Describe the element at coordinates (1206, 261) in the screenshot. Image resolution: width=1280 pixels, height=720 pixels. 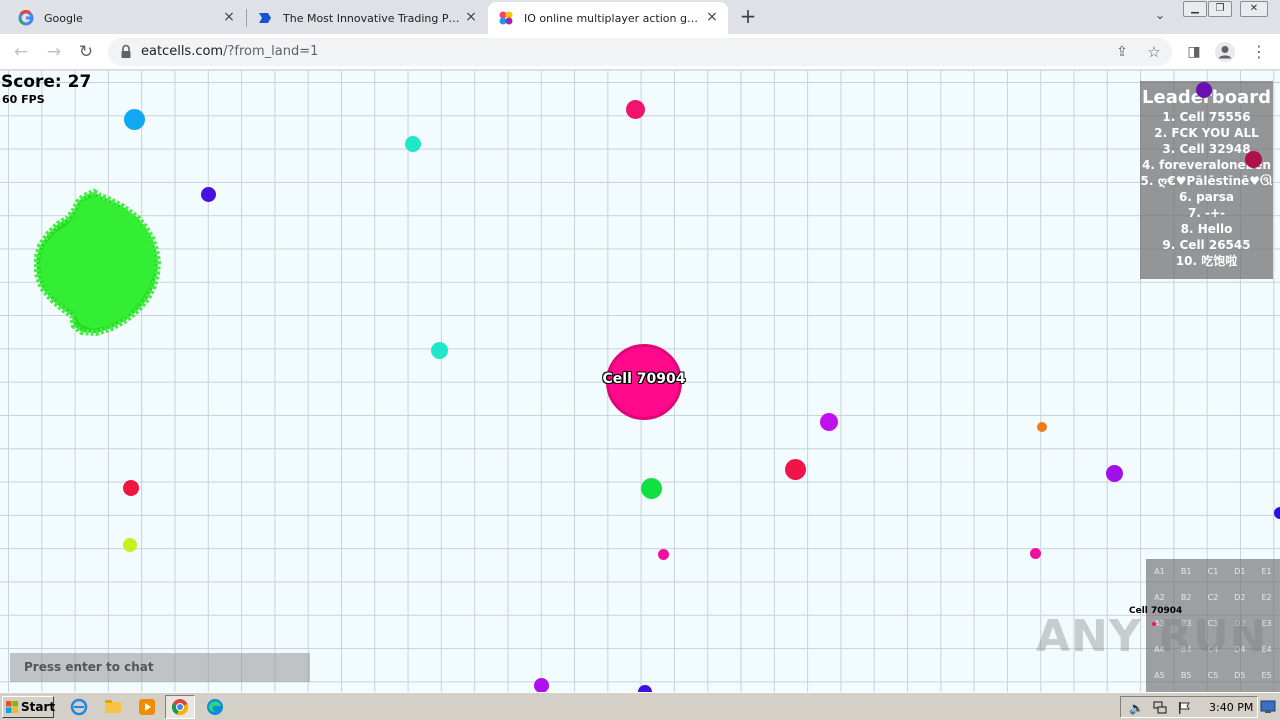
I see `leaderboard-entry: 10. 吃饱啦` at that location.